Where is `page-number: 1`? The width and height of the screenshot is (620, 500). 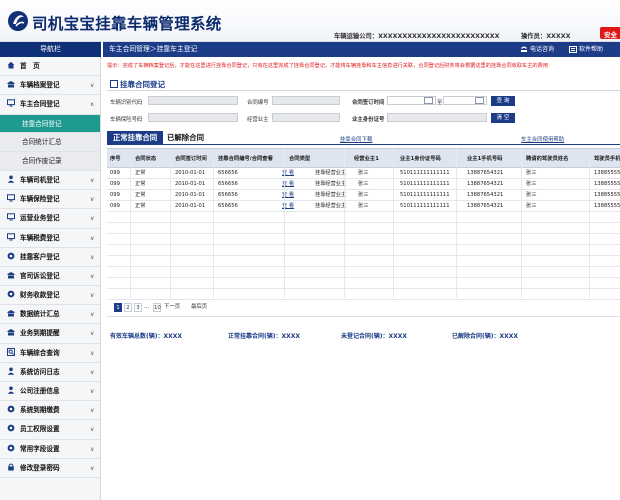
page-number: 1 is located at coordinates (118, 307).